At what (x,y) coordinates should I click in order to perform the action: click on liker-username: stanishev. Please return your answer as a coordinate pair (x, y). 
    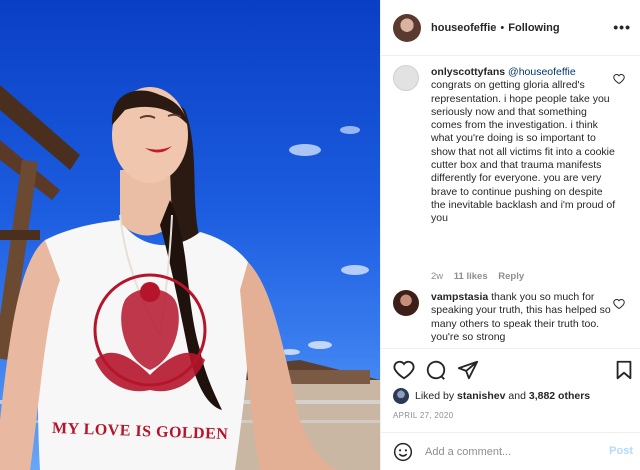
    Looking at the image, I should click on (481, 396).